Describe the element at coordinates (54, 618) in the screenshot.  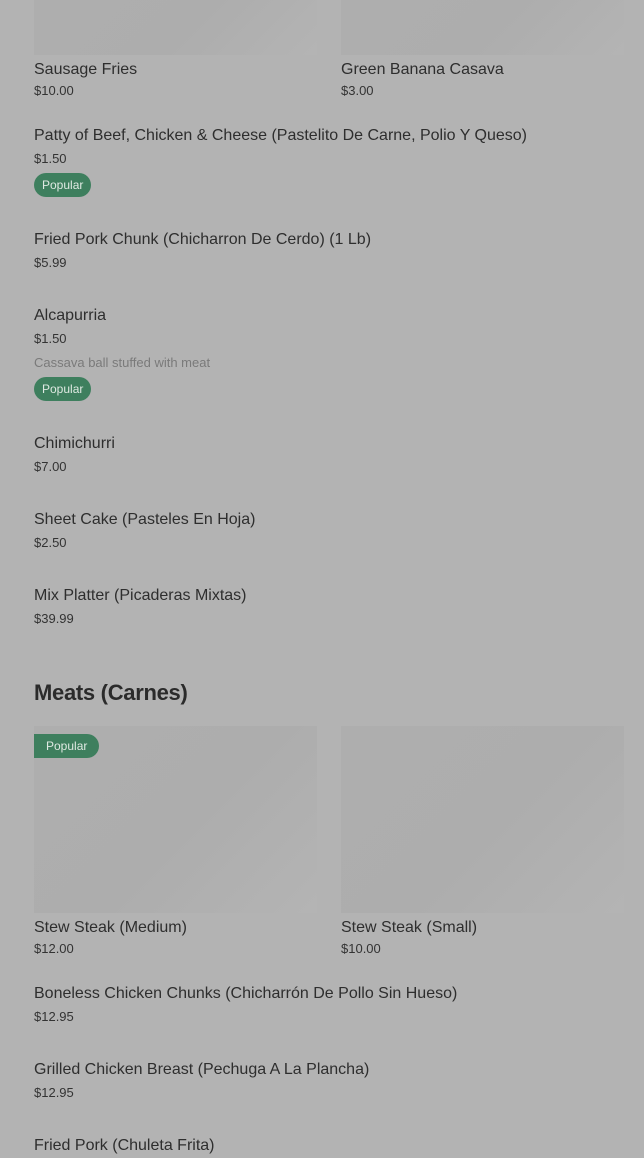
I see `item-price: $39.99` at that location.